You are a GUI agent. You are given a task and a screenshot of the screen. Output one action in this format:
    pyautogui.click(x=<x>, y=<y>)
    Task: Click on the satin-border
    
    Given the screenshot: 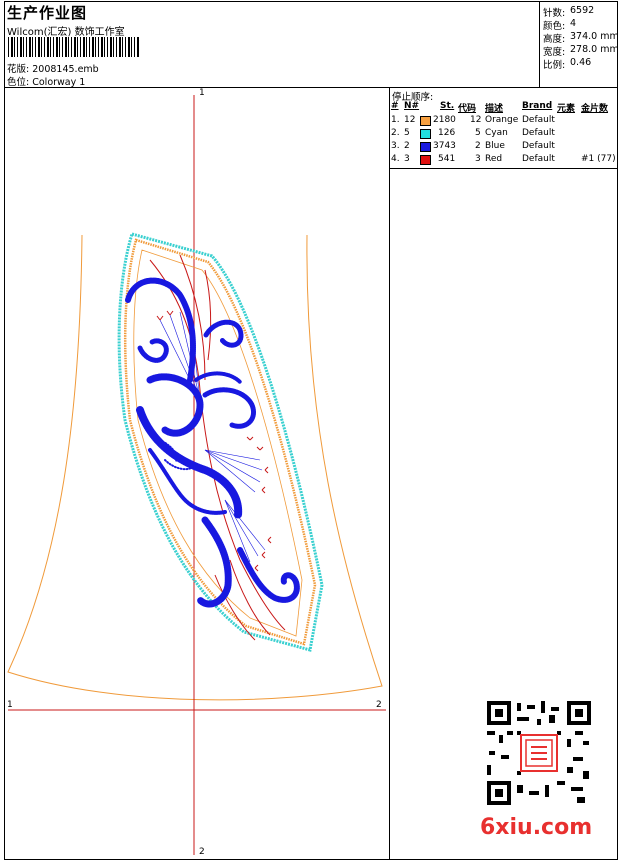 What is the action you would take?
    pyautogui.click(x=220, y=442)
    